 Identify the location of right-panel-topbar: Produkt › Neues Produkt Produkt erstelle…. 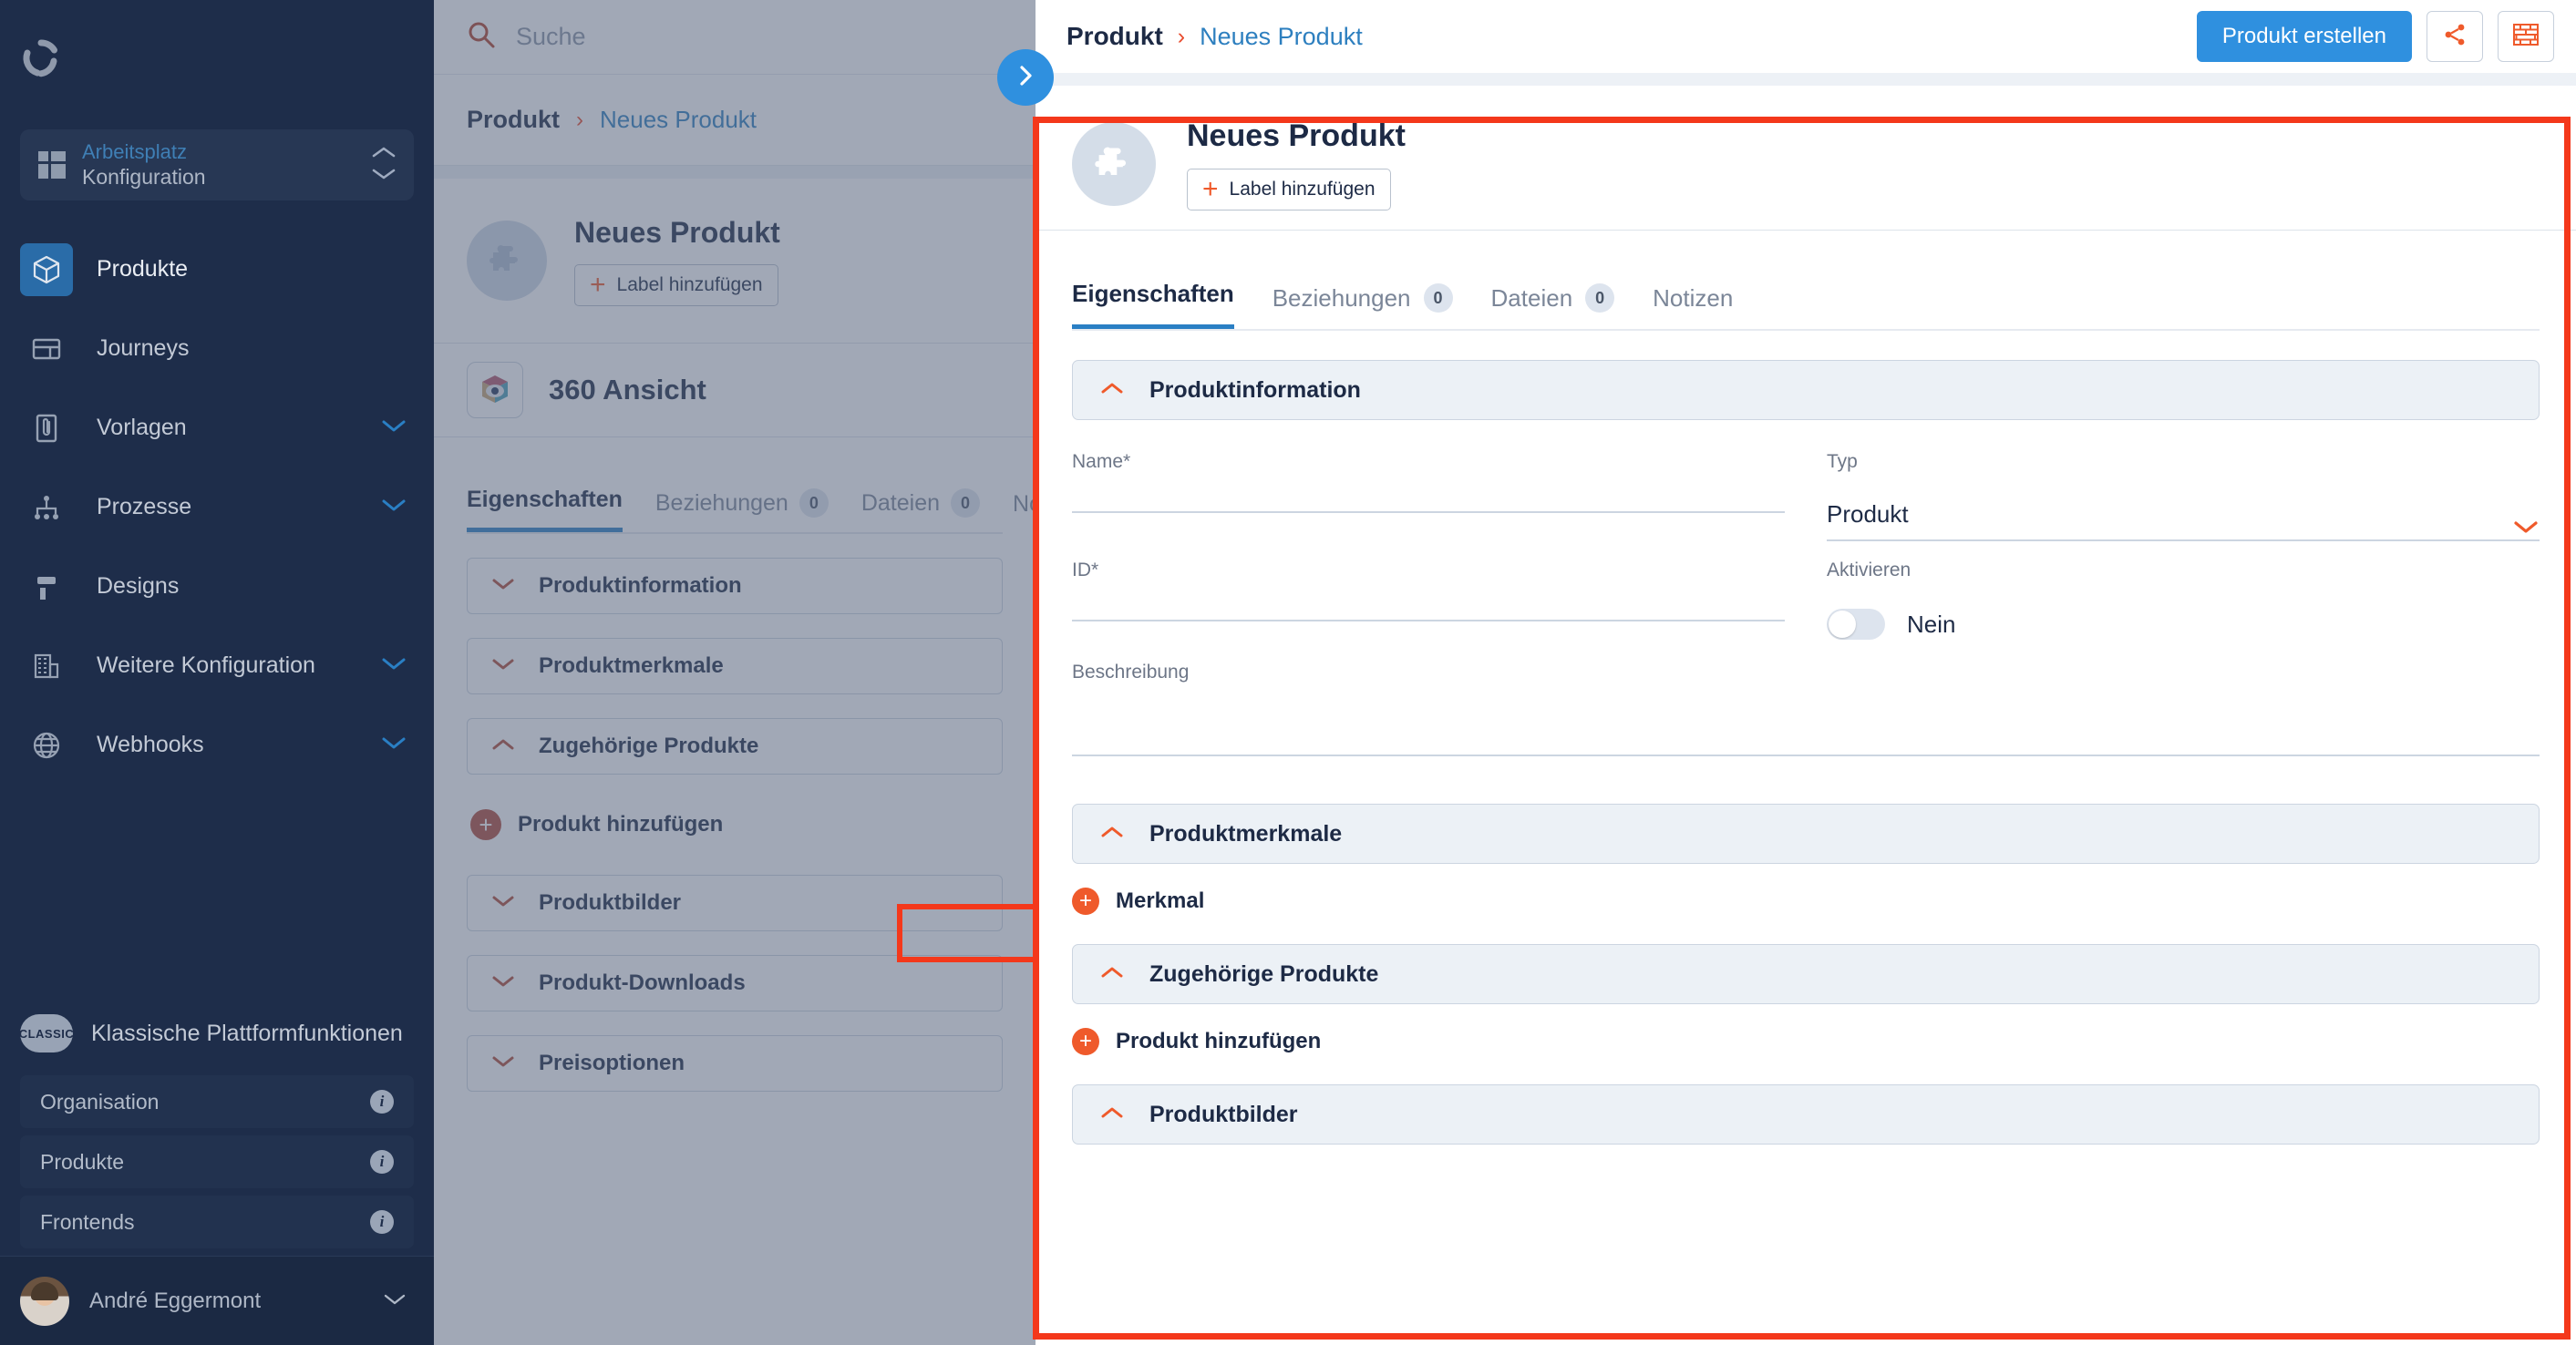
(1806, 36).